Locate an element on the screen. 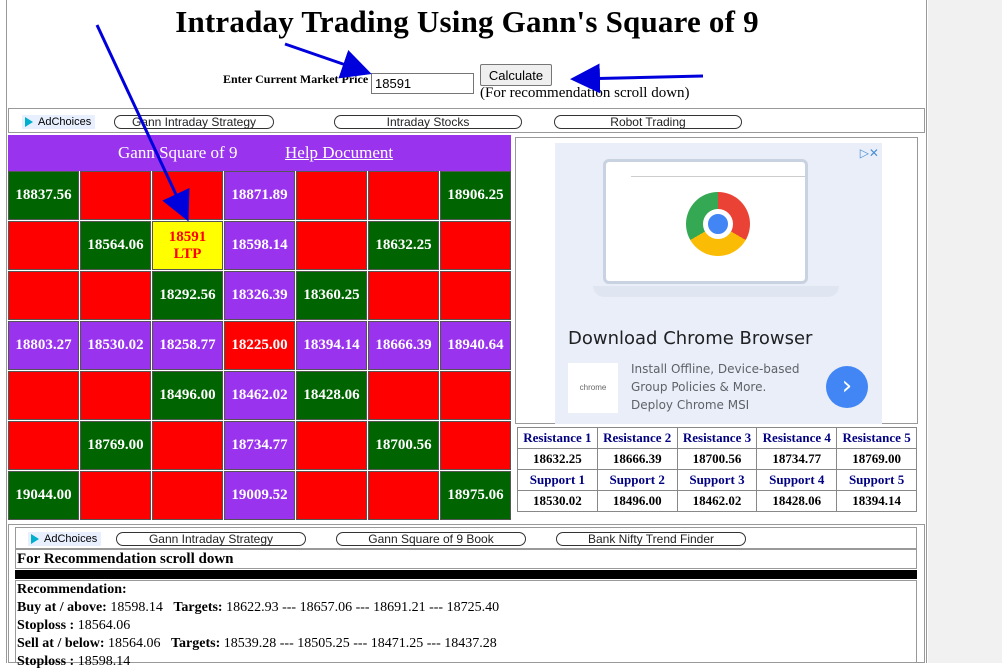  arrow-to-input is located at coordinates (328, 60).